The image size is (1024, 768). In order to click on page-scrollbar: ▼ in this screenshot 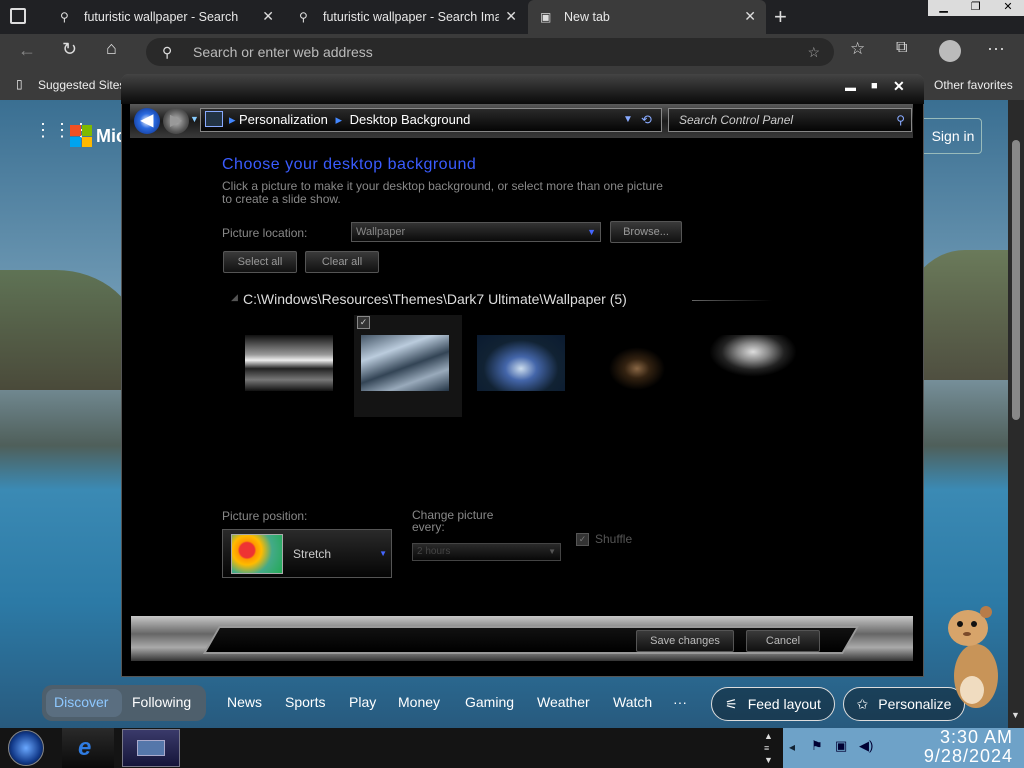, I will do `click(1016, 414)`.